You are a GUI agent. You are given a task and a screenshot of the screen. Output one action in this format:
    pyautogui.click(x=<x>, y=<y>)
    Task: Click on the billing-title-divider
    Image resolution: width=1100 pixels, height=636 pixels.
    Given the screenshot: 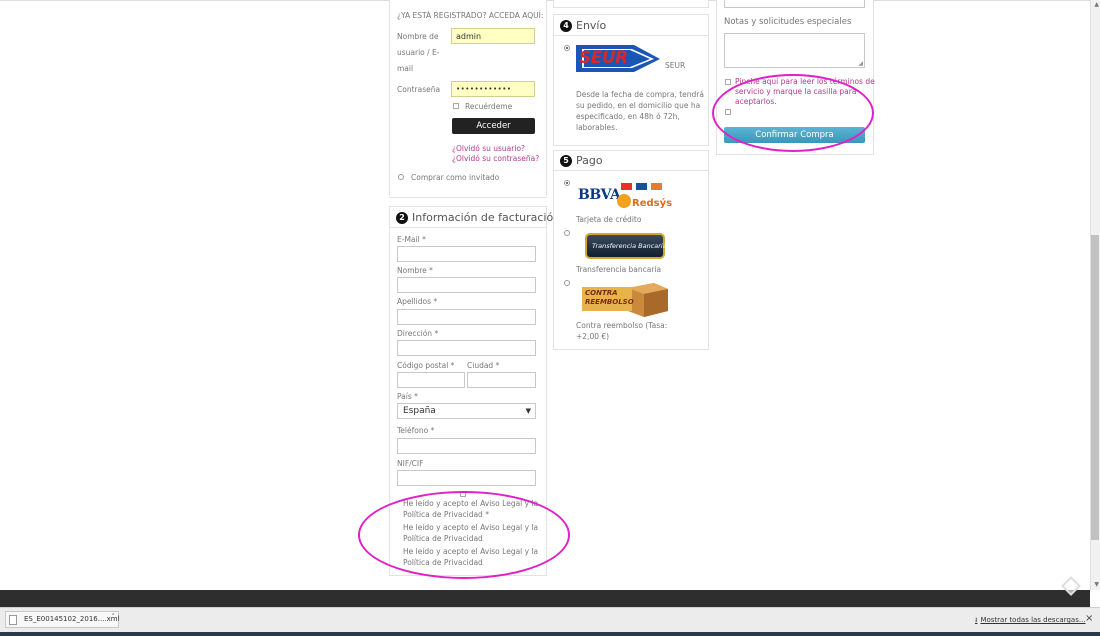 What is the action you would take?
    pyautogui.click(x=468, y=227)
    